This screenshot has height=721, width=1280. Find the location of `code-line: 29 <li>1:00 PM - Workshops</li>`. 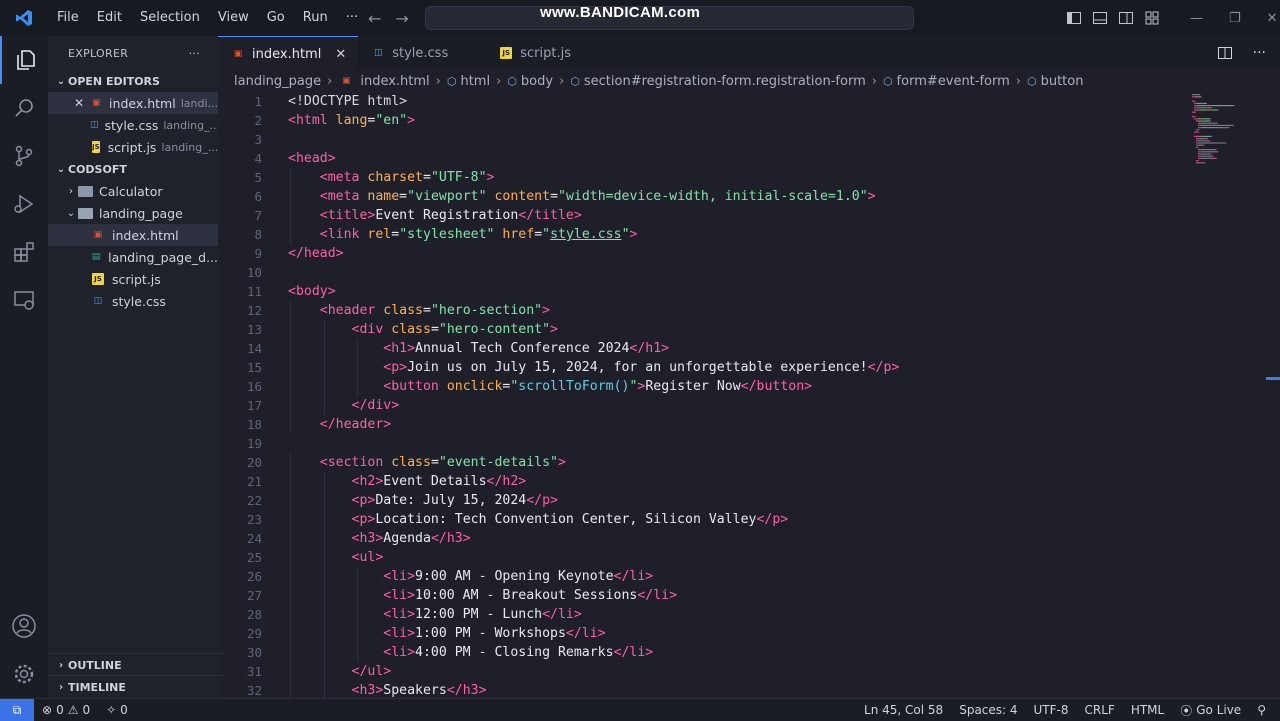

code-line: 29 <li>1:00 PM - Workshops</li> is located at coordinates (412, 633).